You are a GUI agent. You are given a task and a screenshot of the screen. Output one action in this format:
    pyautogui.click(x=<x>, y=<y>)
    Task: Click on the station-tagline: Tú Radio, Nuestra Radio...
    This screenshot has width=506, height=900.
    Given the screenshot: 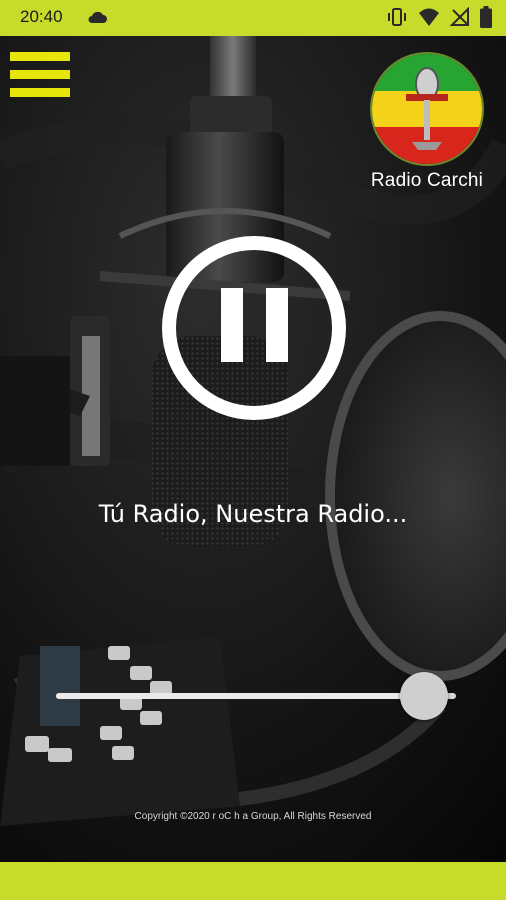 What is the action you would take?
    pyautogui.click(x=253, y=514)
    